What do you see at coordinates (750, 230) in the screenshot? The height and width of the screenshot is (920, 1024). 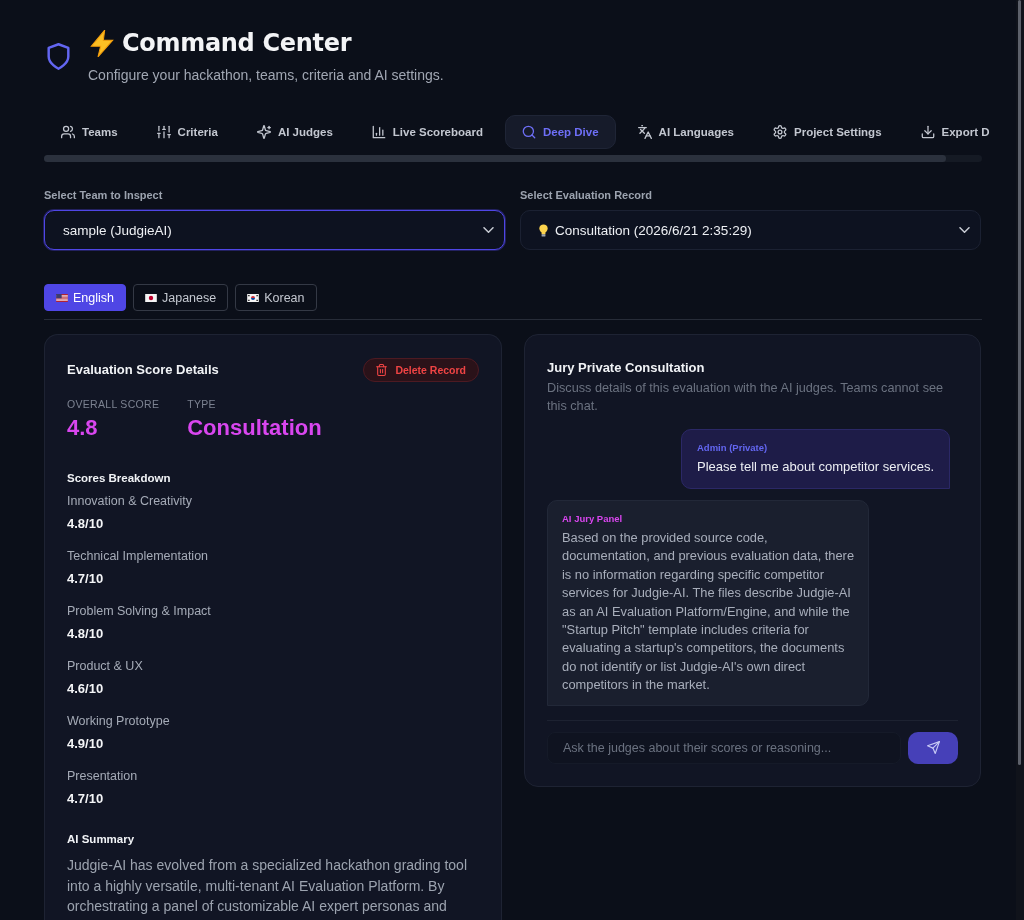 I see `record-select: Consultation (2026/6/21 2:35:29)` at bounding box center [750, 230].